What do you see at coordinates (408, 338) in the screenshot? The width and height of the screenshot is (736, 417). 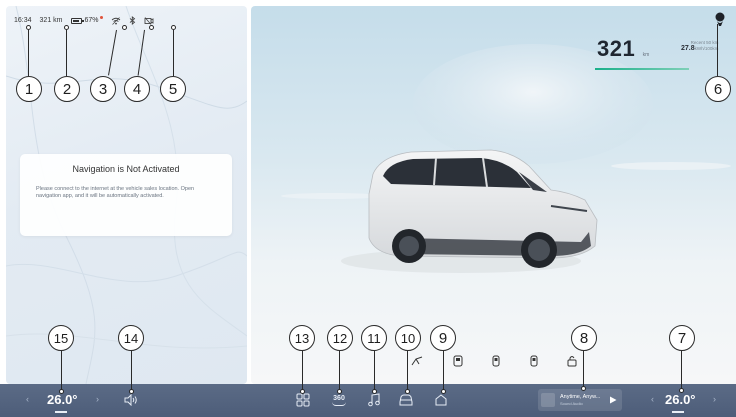 I see `callout-10: 10` at bounding box center [408, 338].